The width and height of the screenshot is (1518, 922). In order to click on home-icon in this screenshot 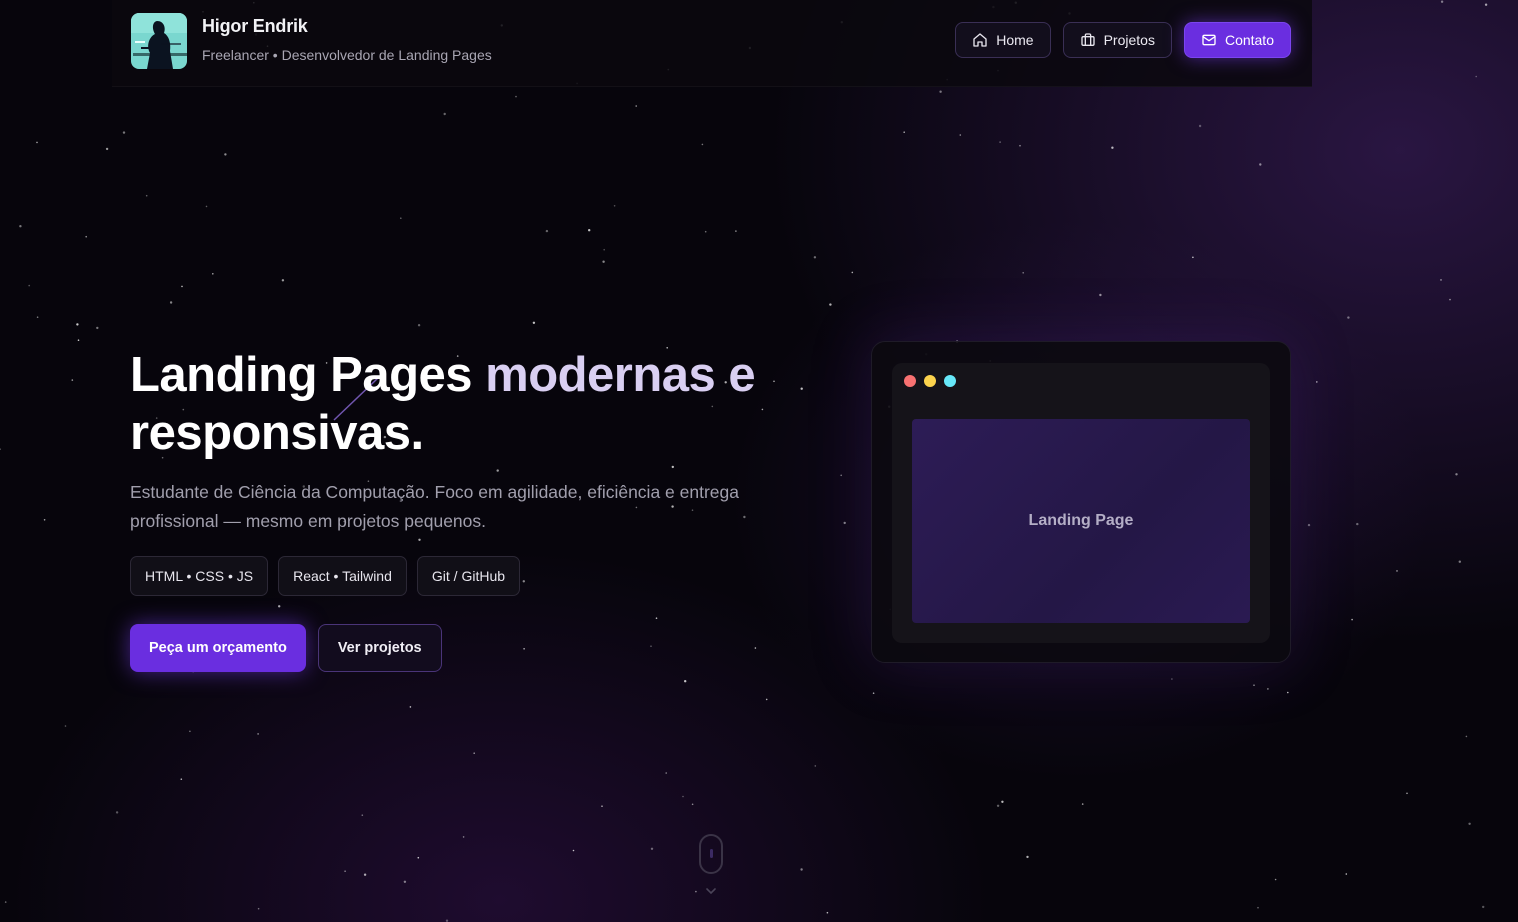, I will do `click(980, 40)`.